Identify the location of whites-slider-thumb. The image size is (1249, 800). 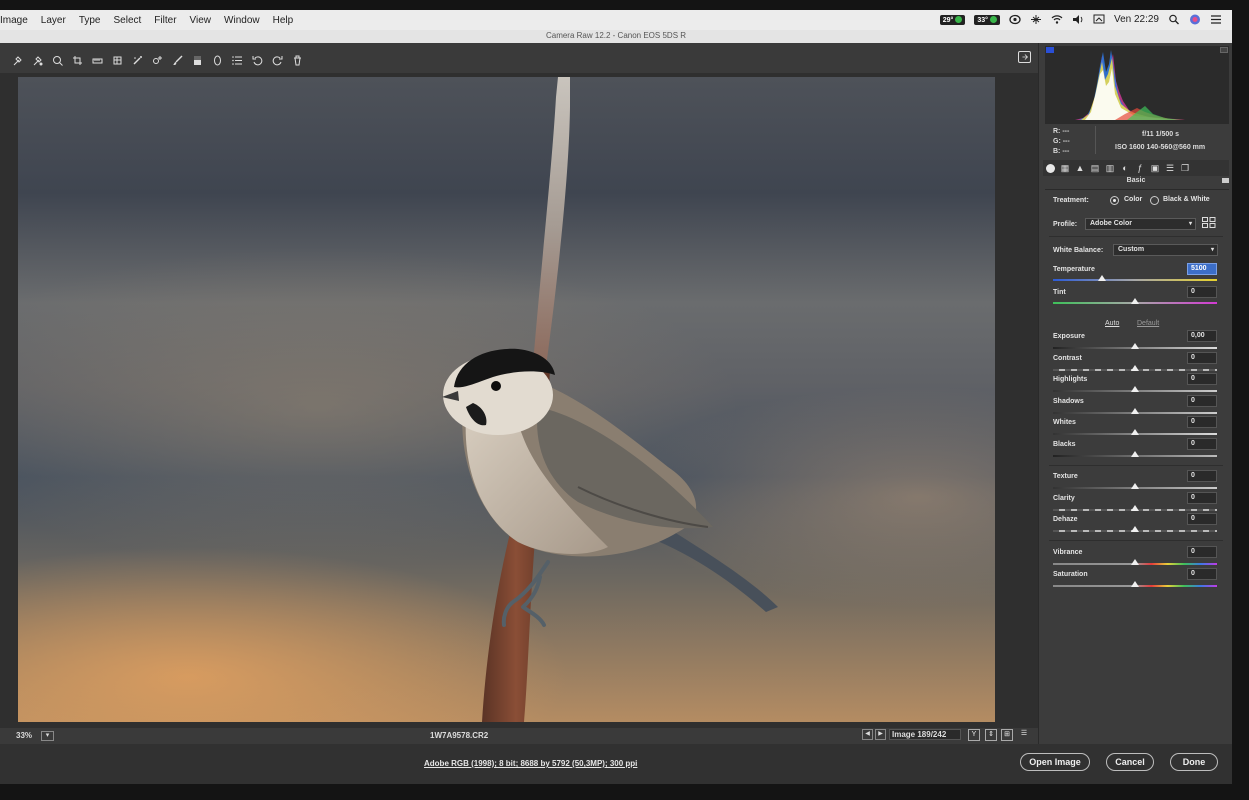
(1135, 432).